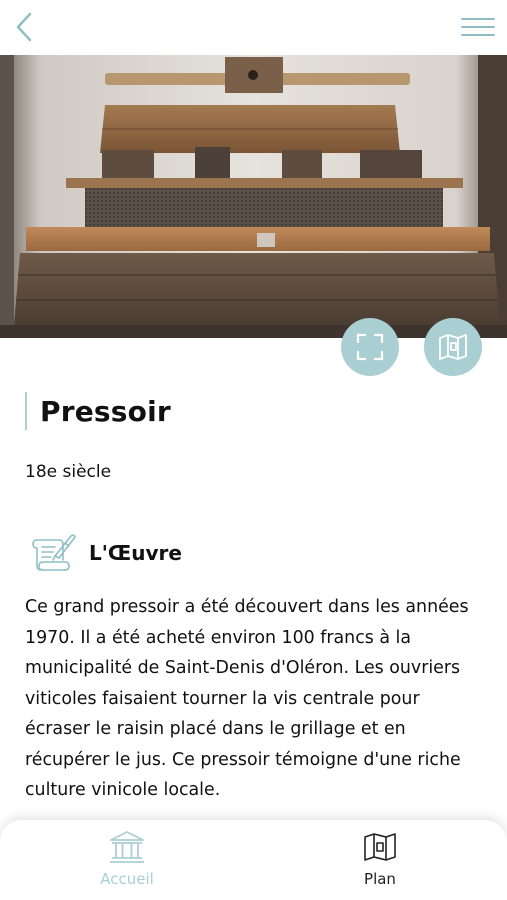 The width and height of the screenshot is (507, 900). I want to click on nav-item-plan: Plan, so click(380, 861).